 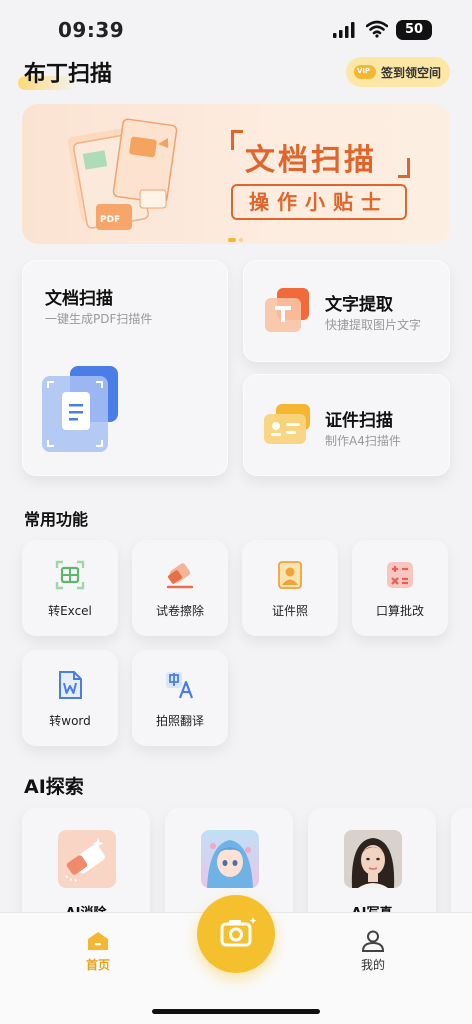 What do you see at coordinates (180, 685) in the screenshot?
I see `translate-icon` at bounding box center [180, 685].